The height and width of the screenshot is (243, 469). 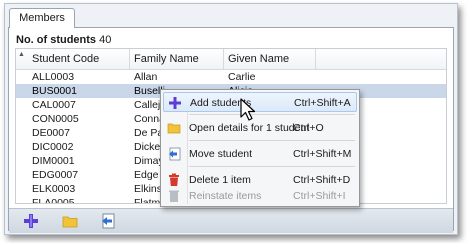 I want to click on sort-icon: ▲, so click(x=21, y=54).